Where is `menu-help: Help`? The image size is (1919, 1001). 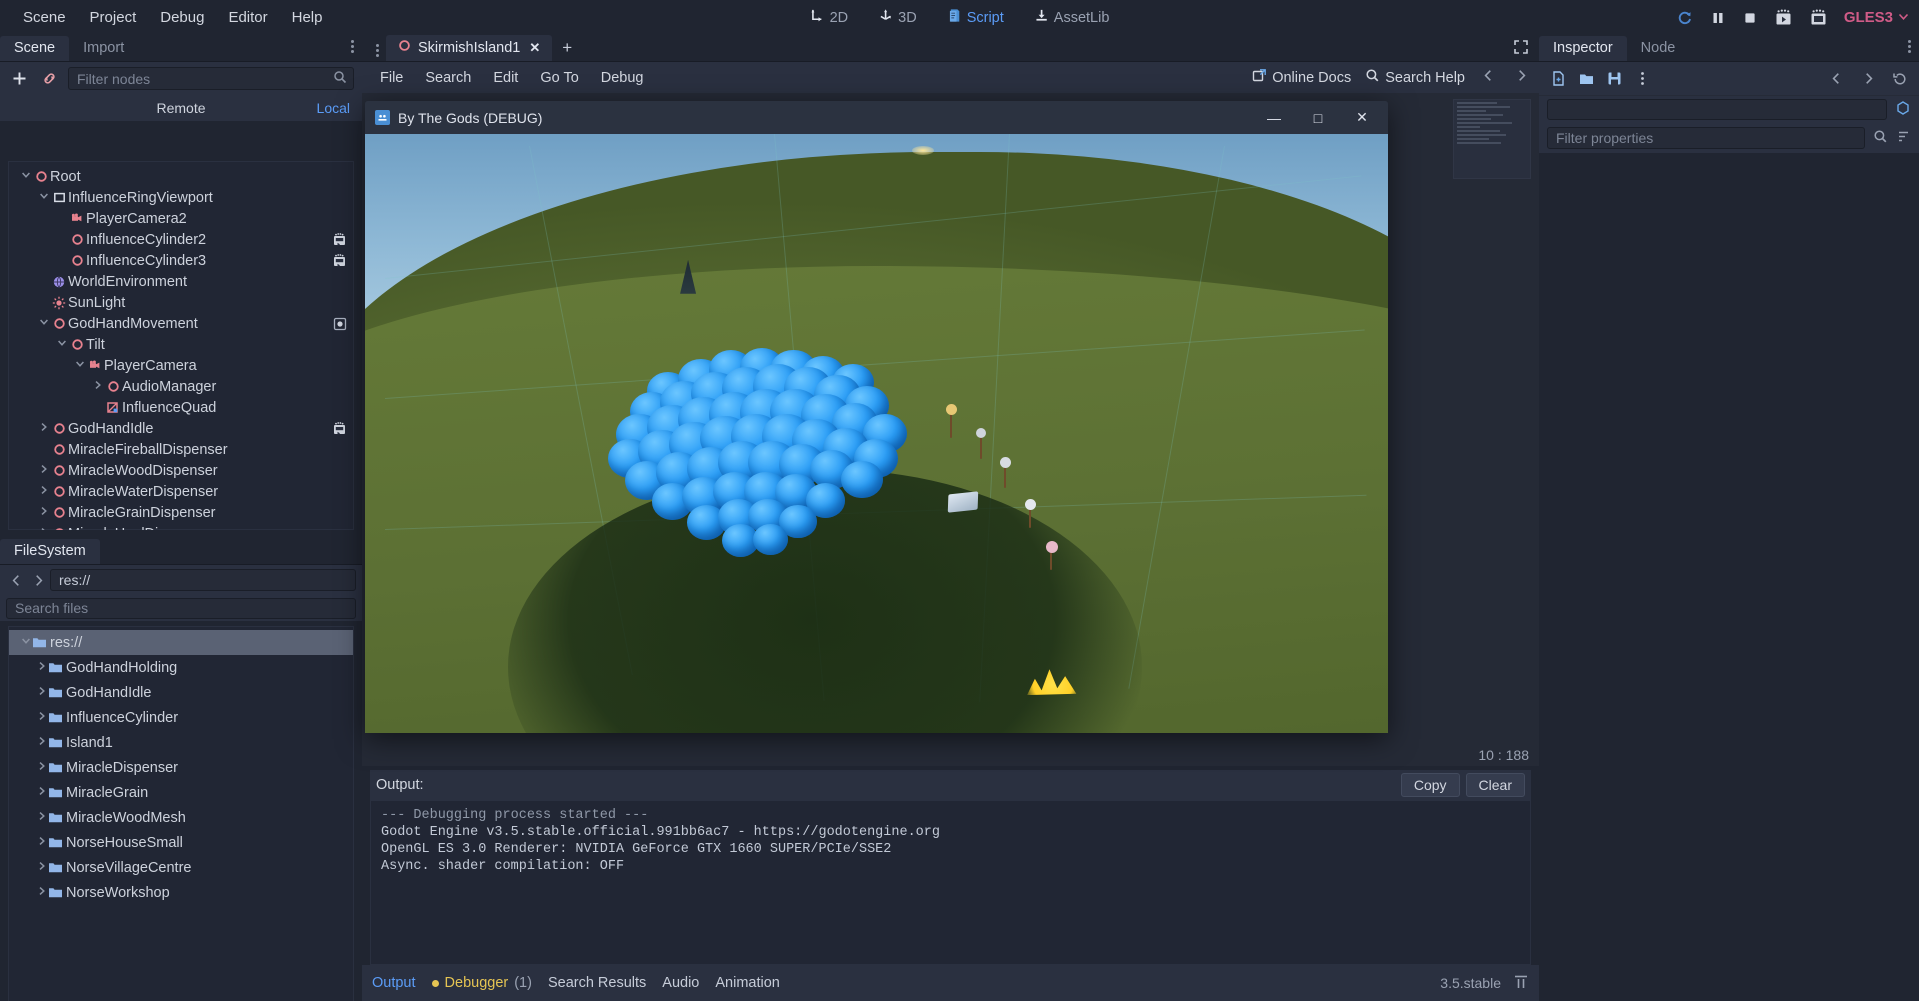
menu-help: Help is located at coordinates (307, 17).